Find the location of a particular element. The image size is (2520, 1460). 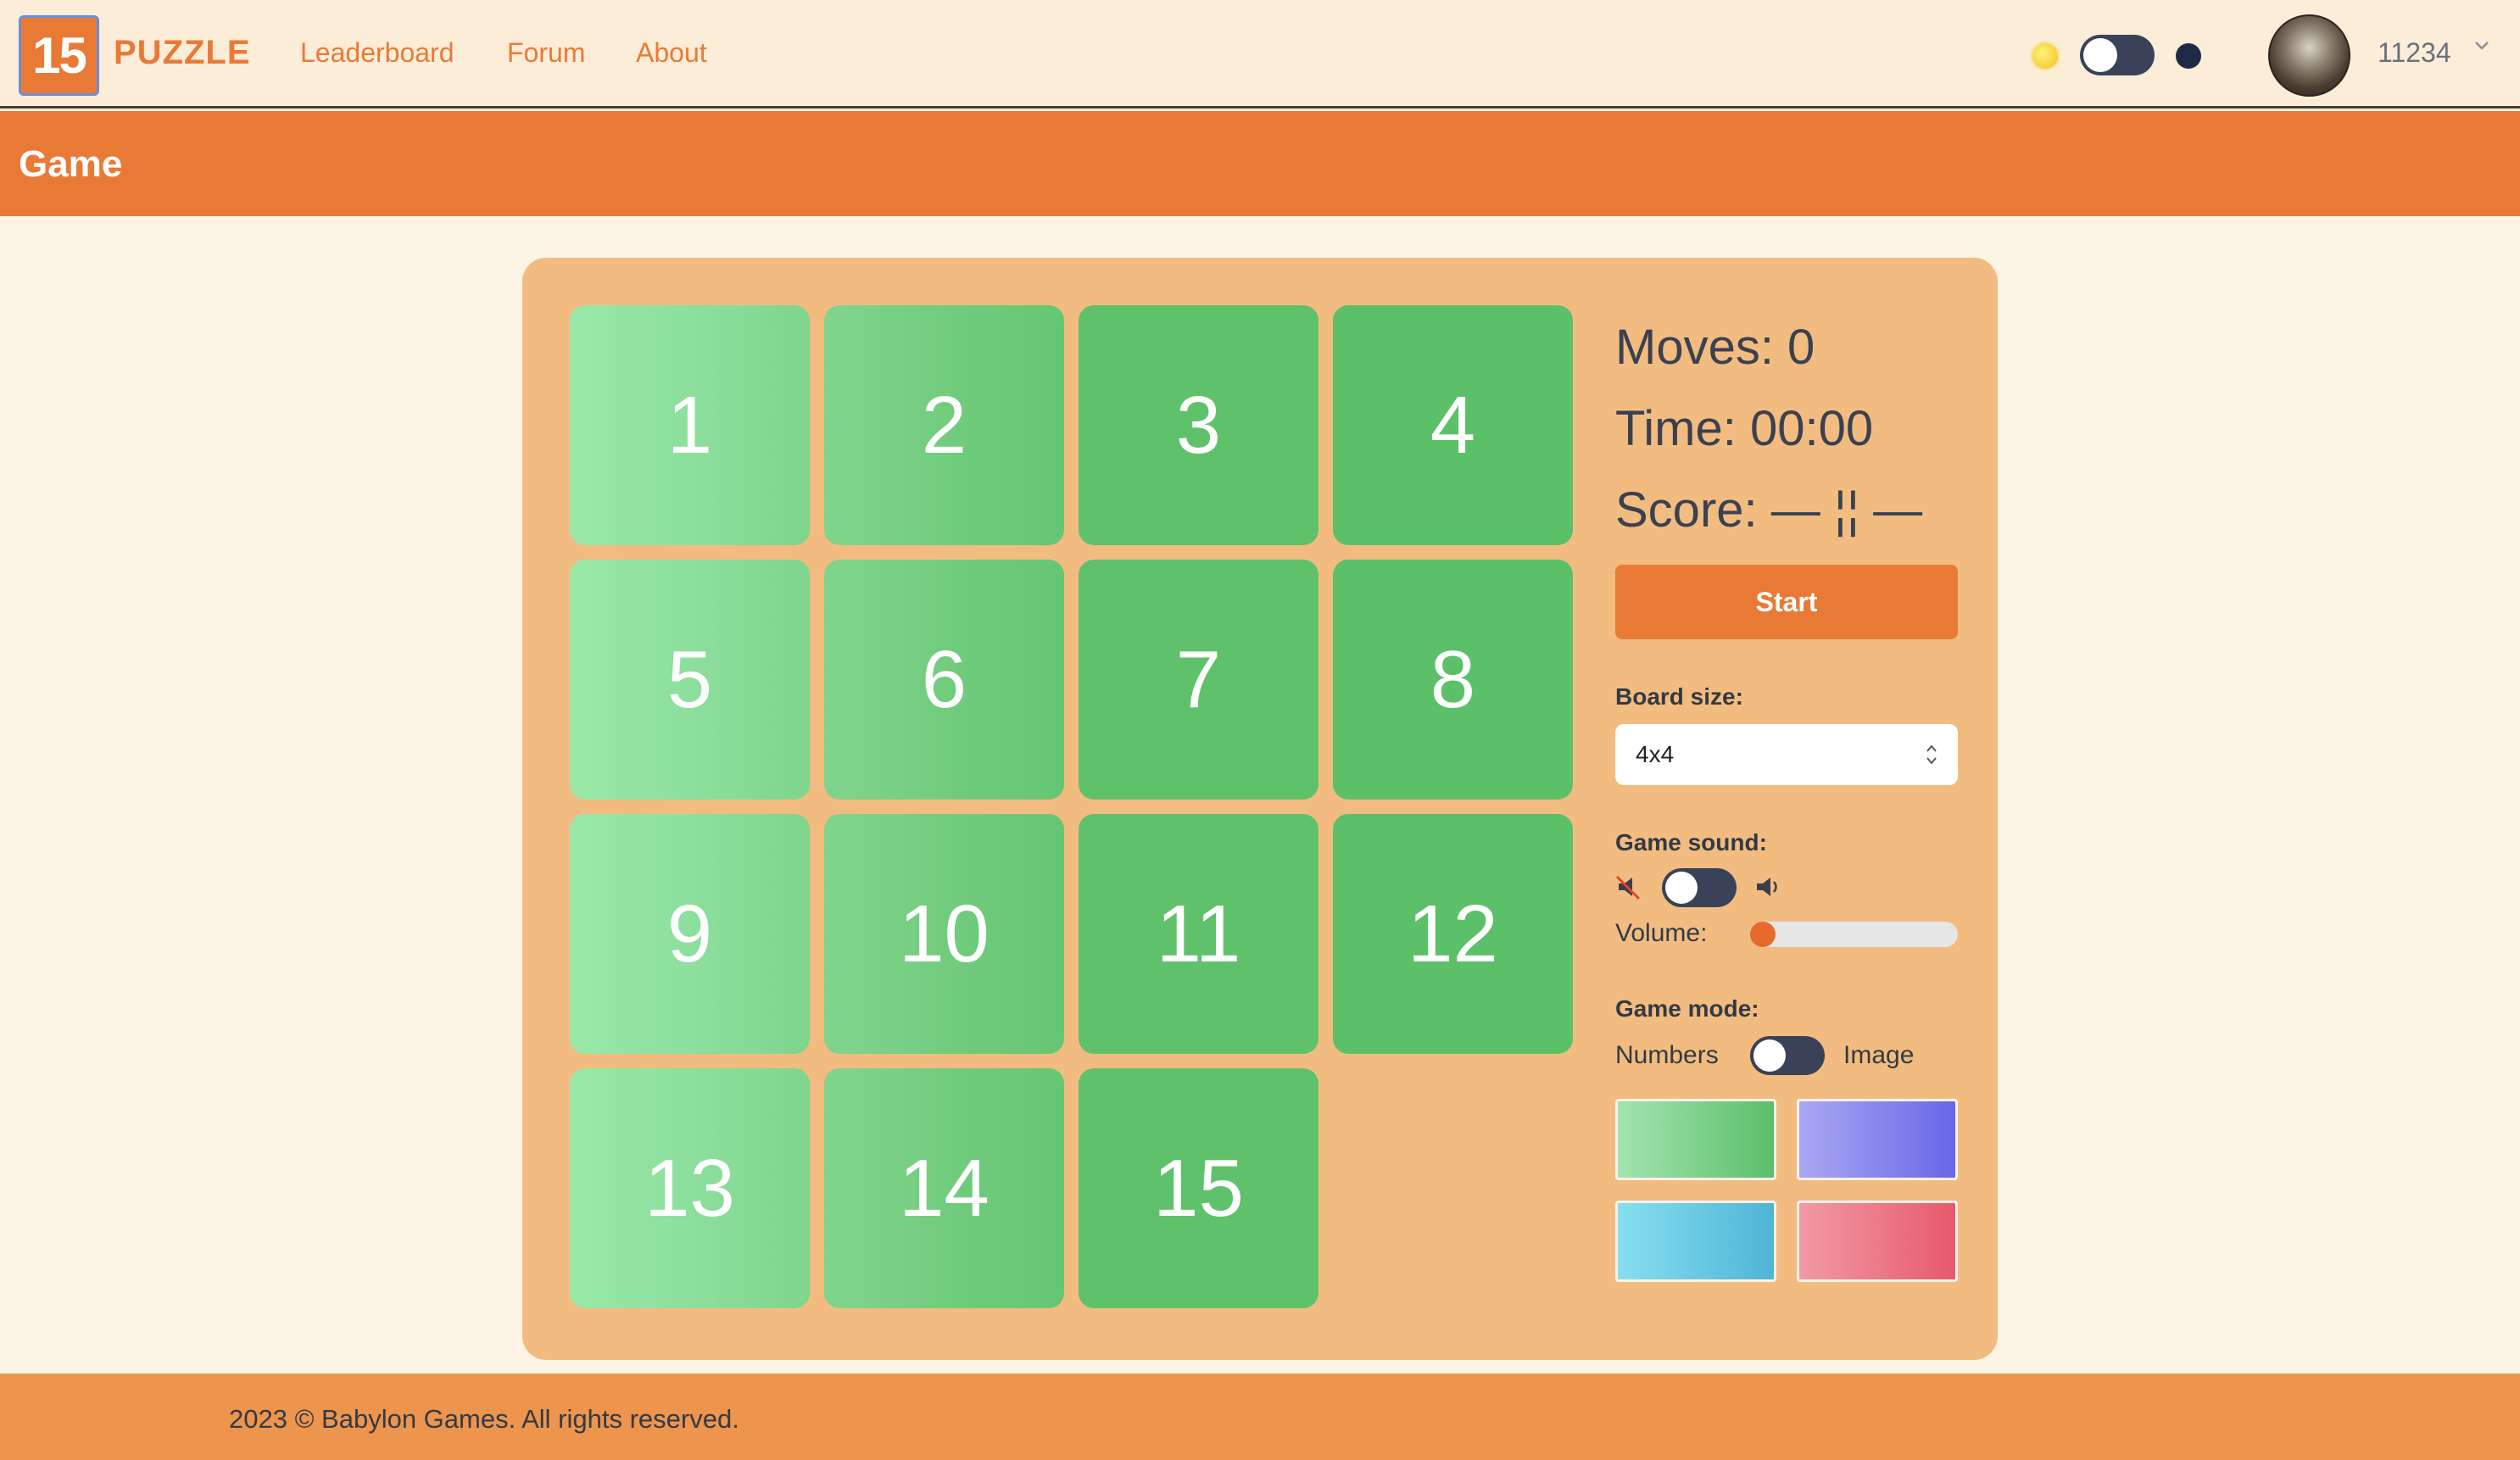

color-swatch-red is located at coordinates (1877, 1242).